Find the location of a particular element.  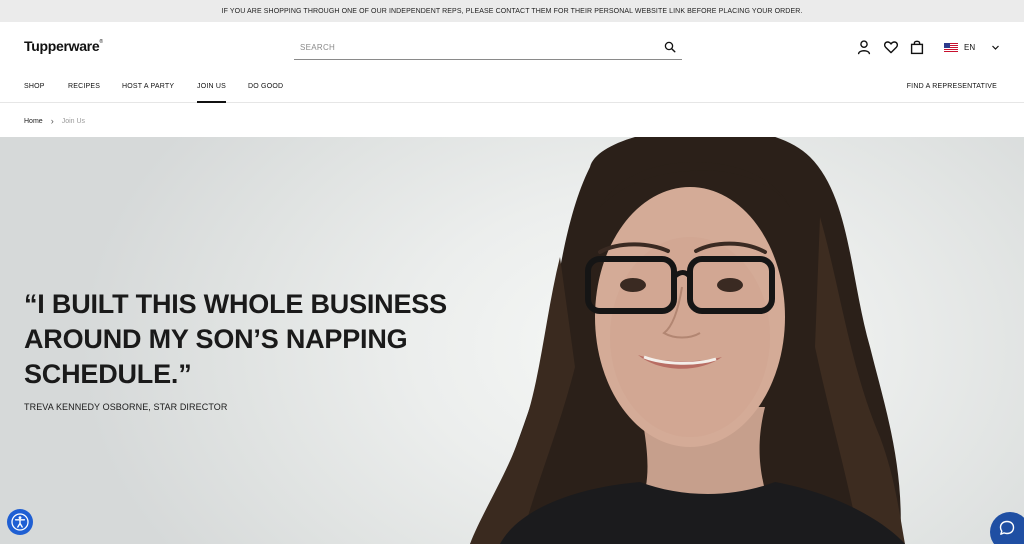

nav-item-join-us: JOIN US is located at coordinates (212, 93).